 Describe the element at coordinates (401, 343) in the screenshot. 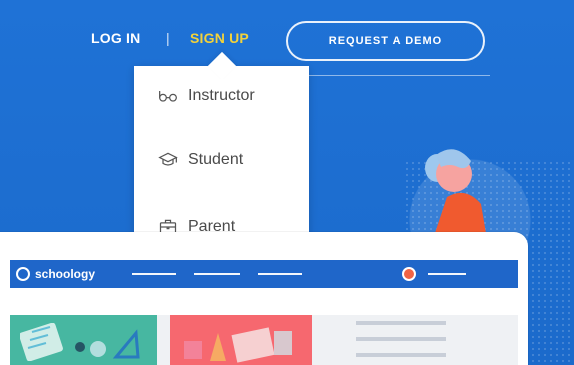

I see `placeholder-text-lines` at that location.